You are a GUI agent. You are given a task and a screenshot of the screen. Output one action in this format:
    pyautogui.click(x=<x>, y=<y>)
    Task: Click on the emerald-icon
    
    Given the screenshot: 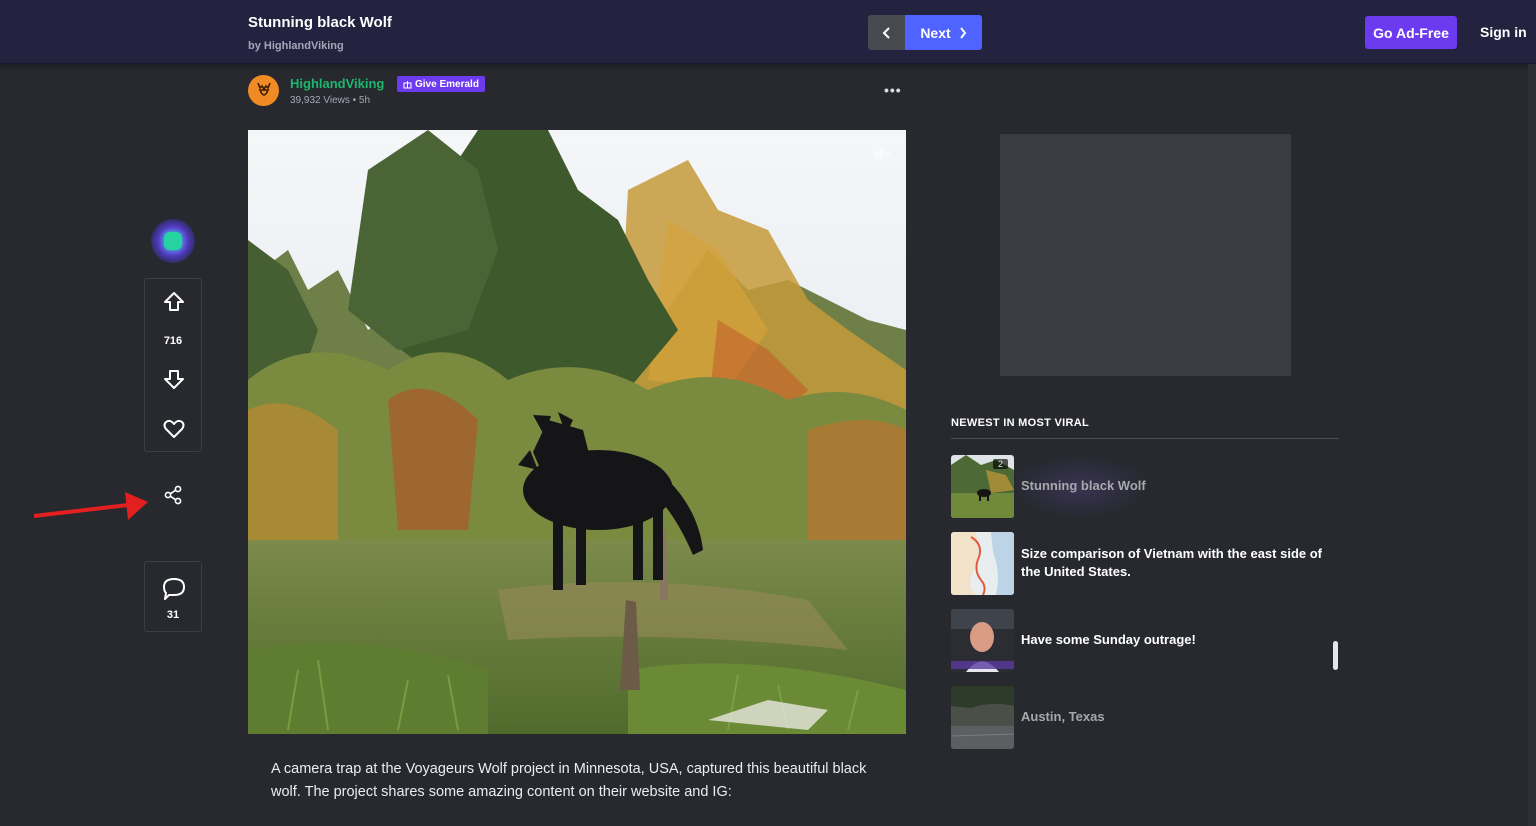 What is the action you would take?
    pyautogui.click(x=173, y=241)
    